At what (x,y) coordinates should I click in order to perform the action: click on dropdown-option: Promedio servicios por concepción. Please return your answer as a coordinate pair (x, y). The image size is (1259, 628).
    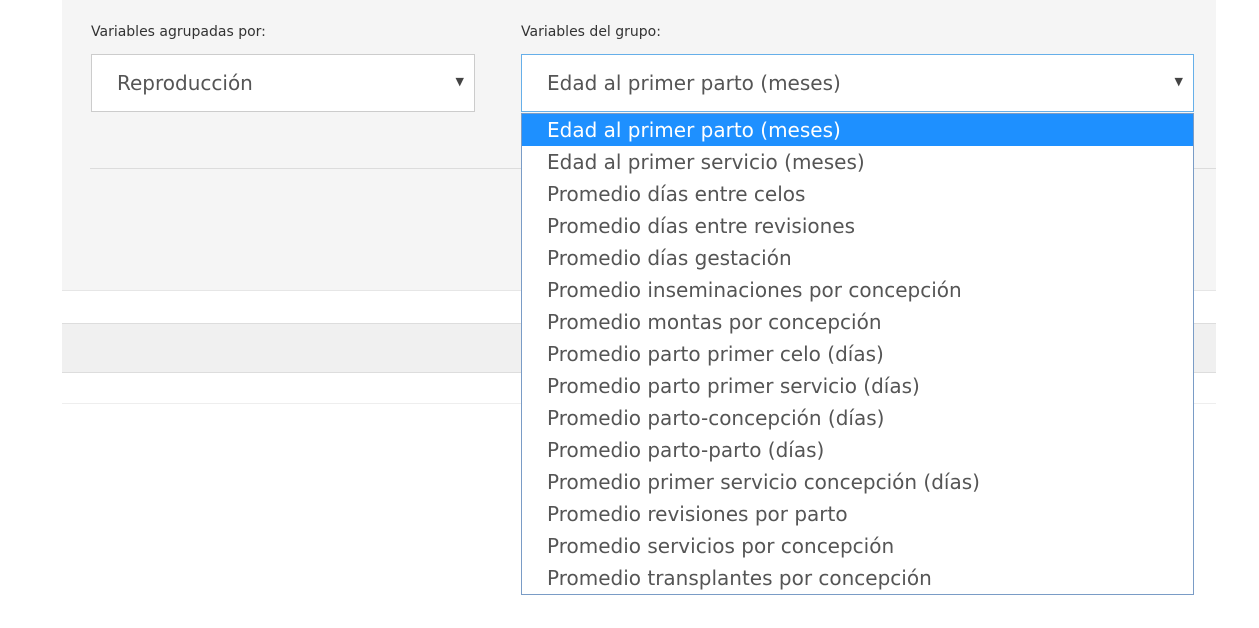
    Looking at the image, I should click on (857, 546).